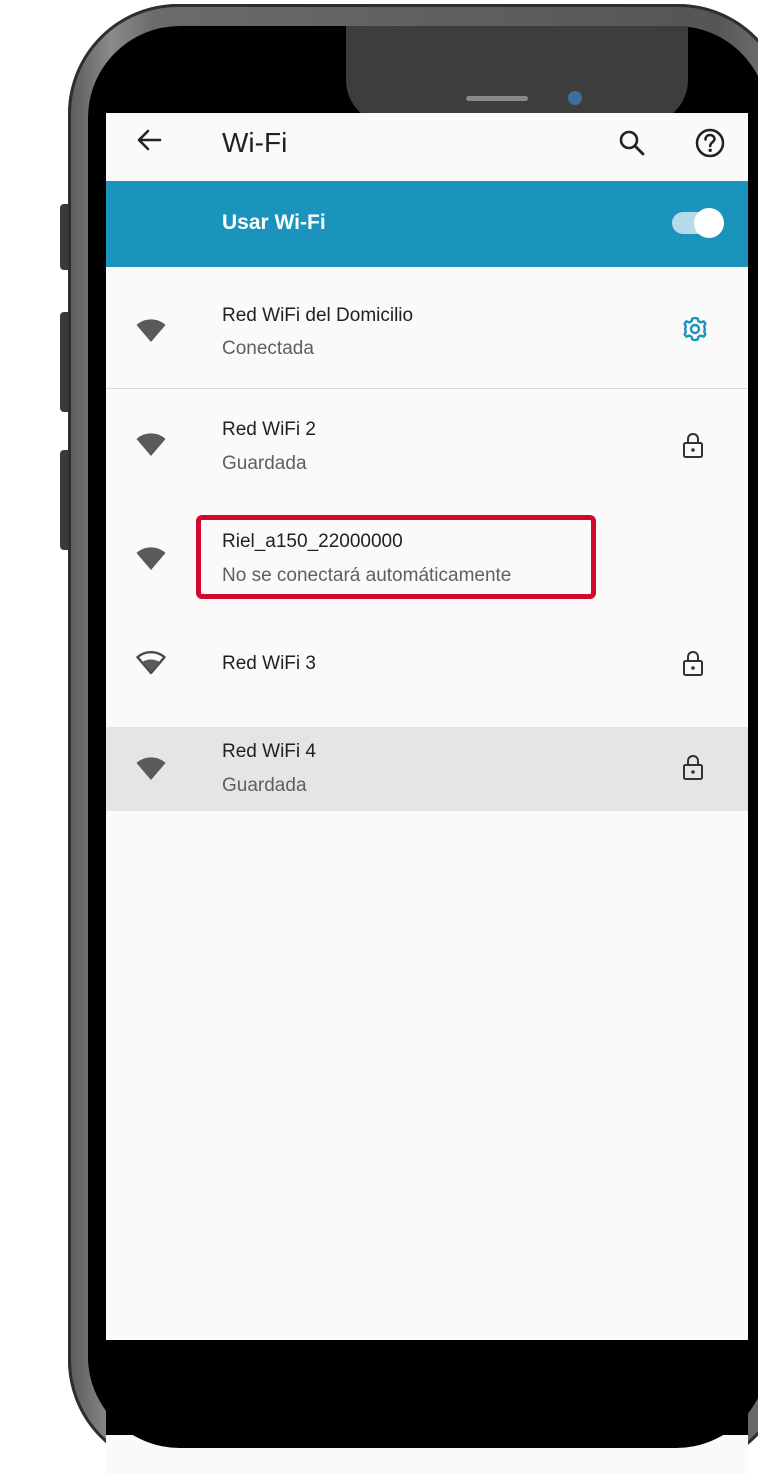 This screenshot has height=1474, width=758. Describe the element at coordinates (695, 329) in the screenshot. I see `gear-icon` at that location.